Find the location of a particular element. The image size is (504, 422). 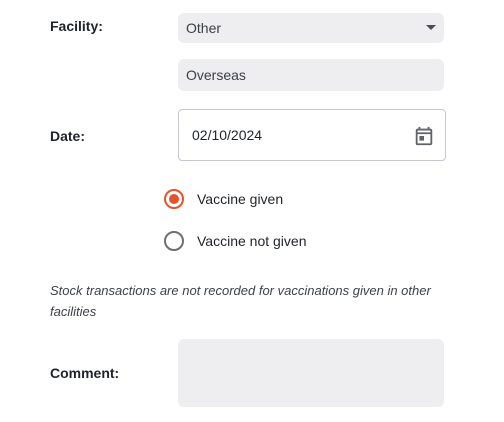

date-input: 02/10/2024 is located at coordinates (312, 135).